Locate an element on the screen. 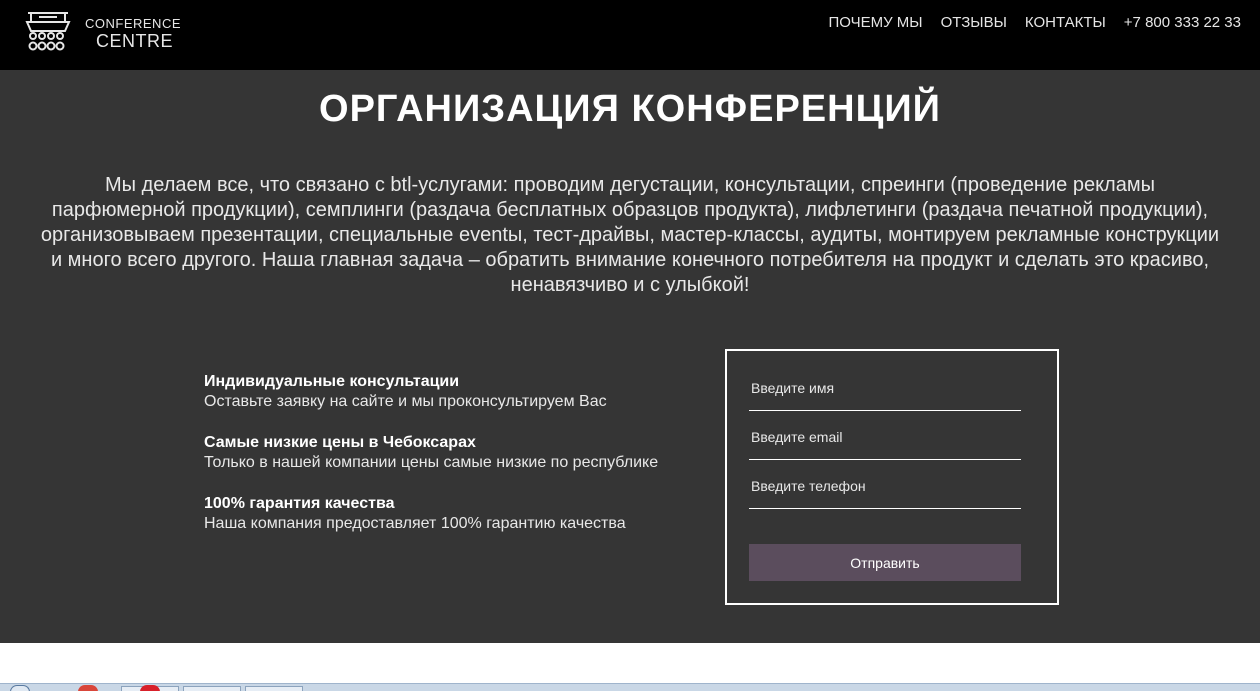 The height and width of the screenshot is (691, 1260). submit-button: Отправить is located at coordinates (885, 562).